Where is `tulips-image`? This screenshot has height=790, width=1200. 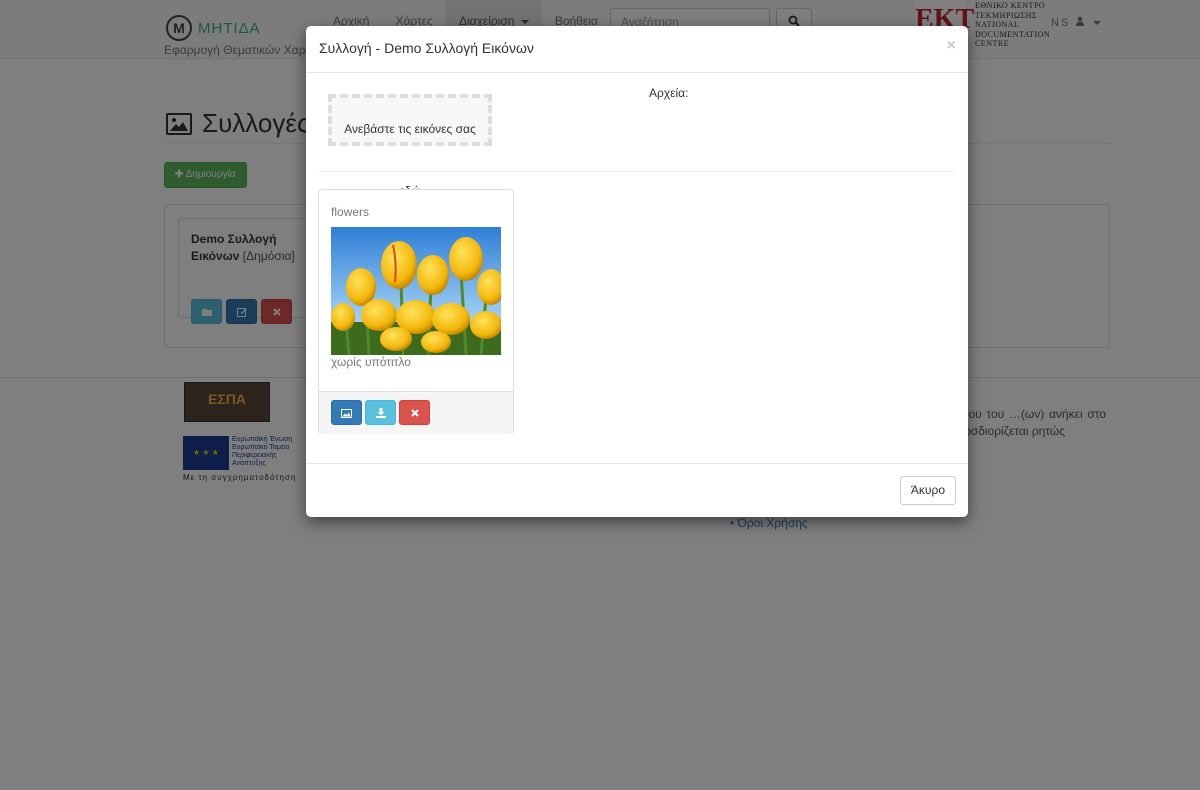 tulips-image is located at coordinates (416, 291).